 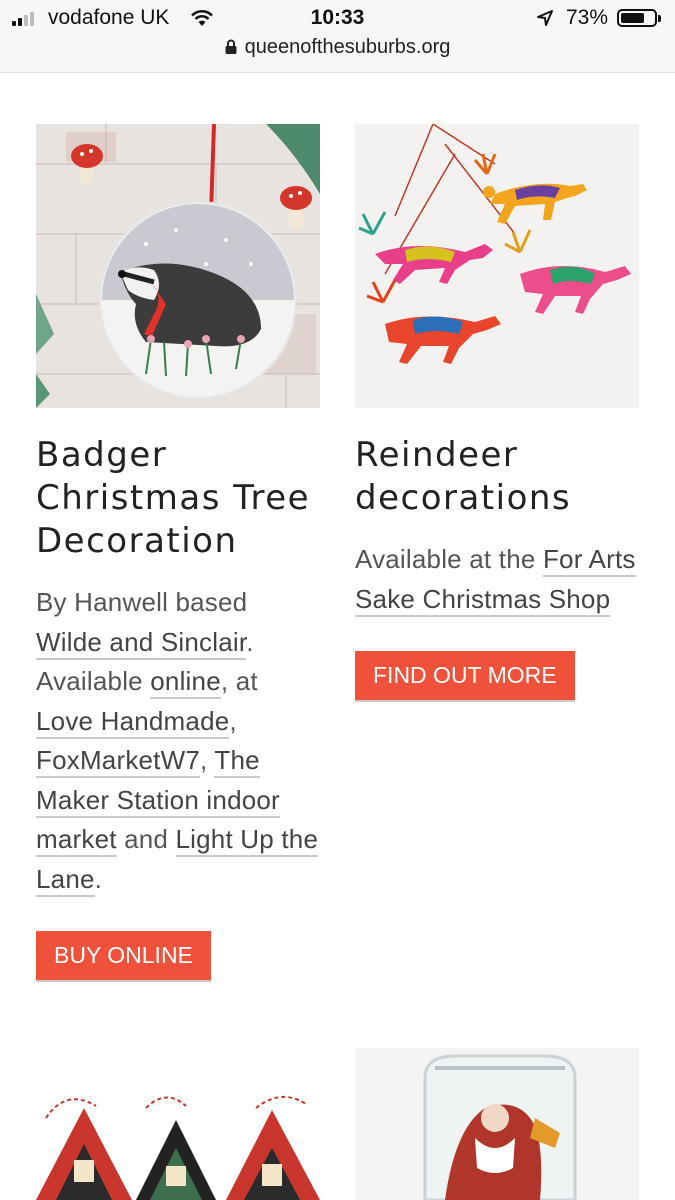 I want to click on title-line: decorations, so click(x=463, y=498).